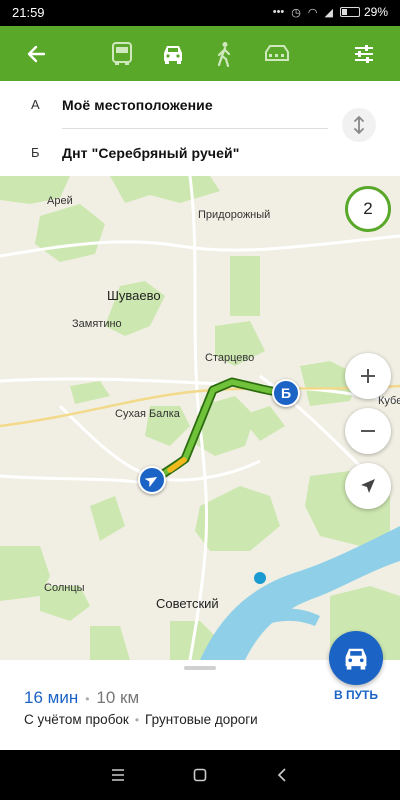 This screenshot has height=800, width=400. What do you see at coordinates (200, 13) in the screenshot?
I see `status-bar: 21:59 ••• ◷ ◠ ◢ 29%` at bounding box center [200, 13].